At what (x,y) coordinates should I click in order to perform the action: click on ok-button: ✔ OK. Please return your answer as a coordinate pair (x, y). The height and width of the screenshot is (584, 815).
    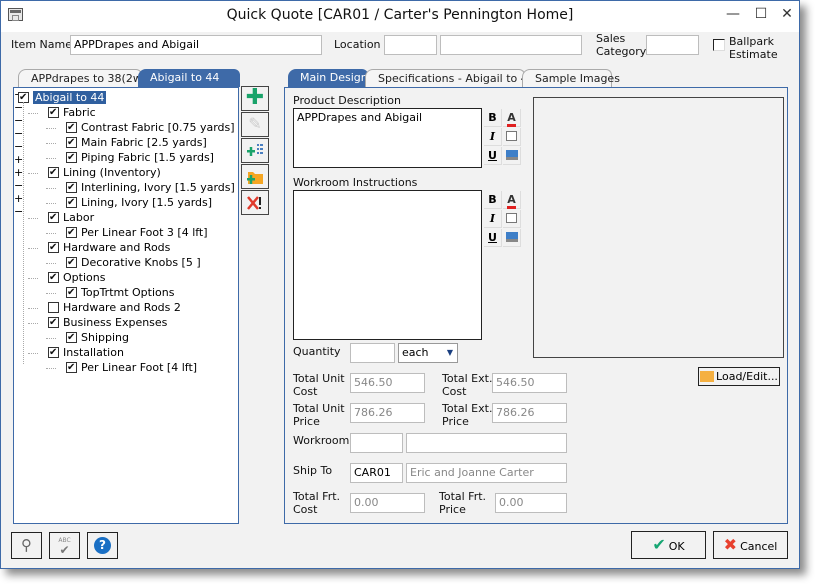
    Looking at the image, I should click on (668, 545).